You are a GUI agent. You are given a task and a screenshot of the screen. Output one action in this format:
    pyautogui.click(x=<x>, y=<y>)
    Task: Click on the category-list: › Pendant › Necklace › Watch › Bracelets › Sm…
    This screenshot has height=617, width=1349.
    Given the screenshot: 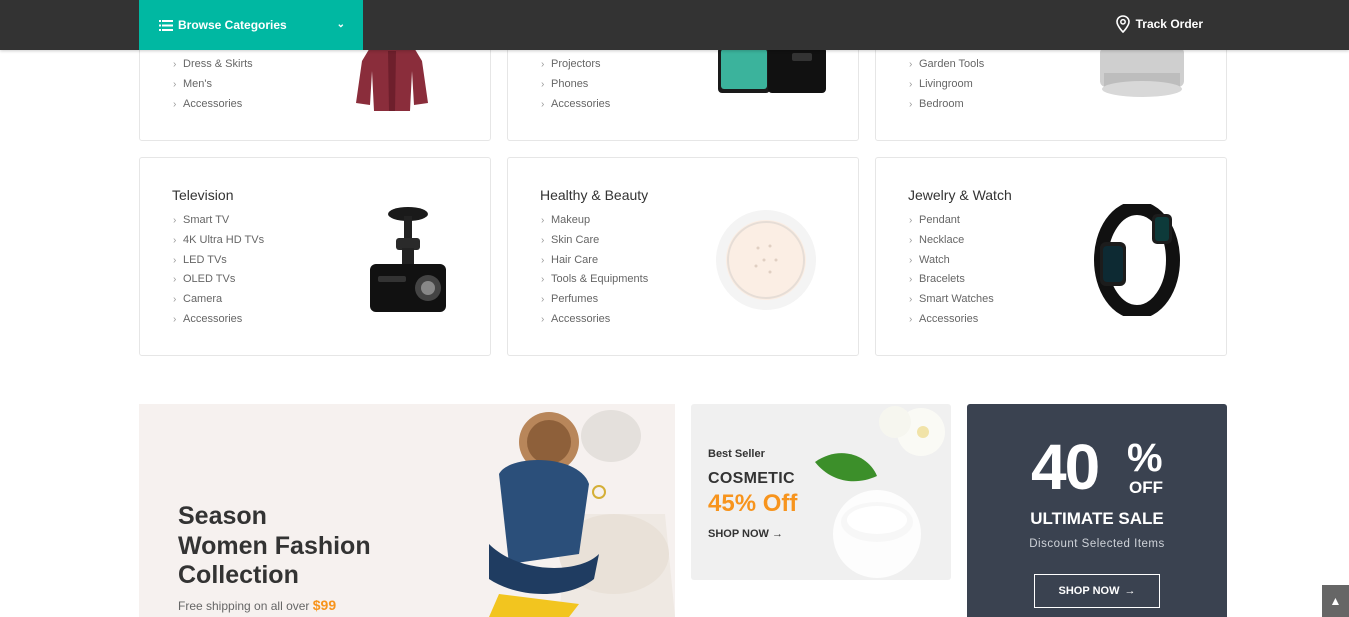 What is the action you would take?
    pyautogui.click(x=951, y=270)
    